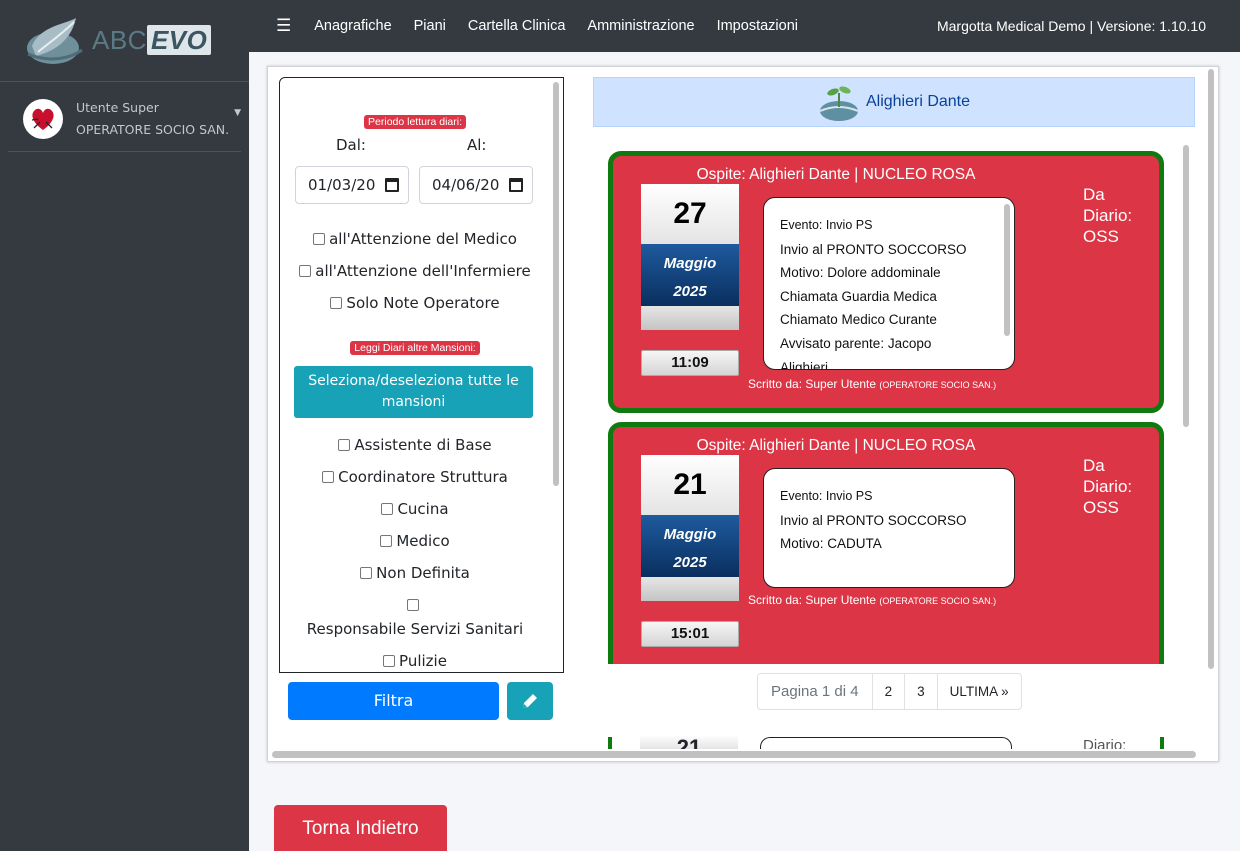 The height and width of the screenshot is (851, 1240). What do you see at coordinates (351, 145) in the screenshot?
I see `from-label: Dal:` at bounding box center [351, 145].